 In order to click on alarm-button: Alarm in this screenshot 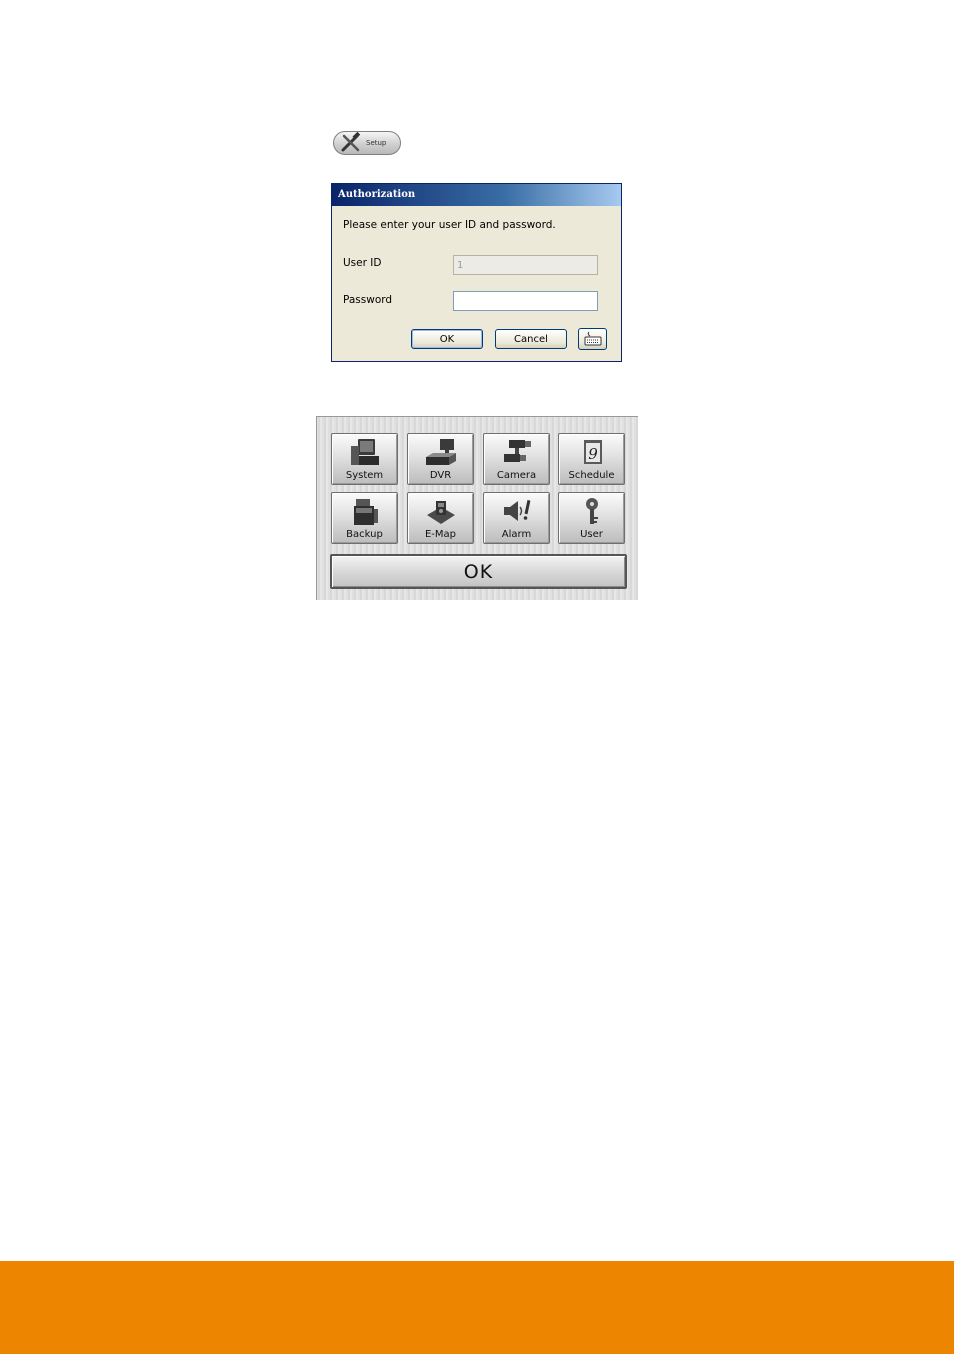, I will do `click(516, 518)`.